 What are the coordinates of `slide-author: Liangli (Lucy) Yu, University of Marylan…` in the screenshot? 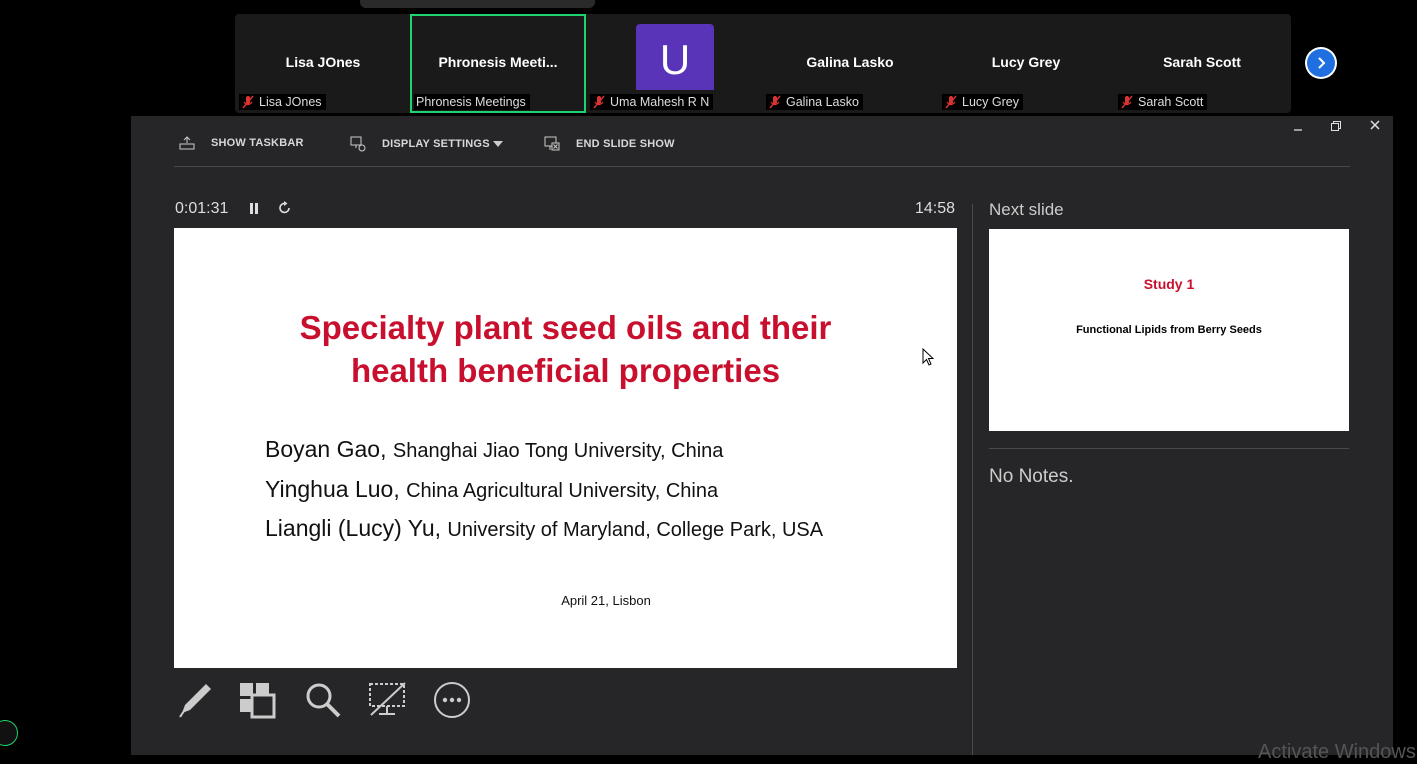 It's located at (544, 528).